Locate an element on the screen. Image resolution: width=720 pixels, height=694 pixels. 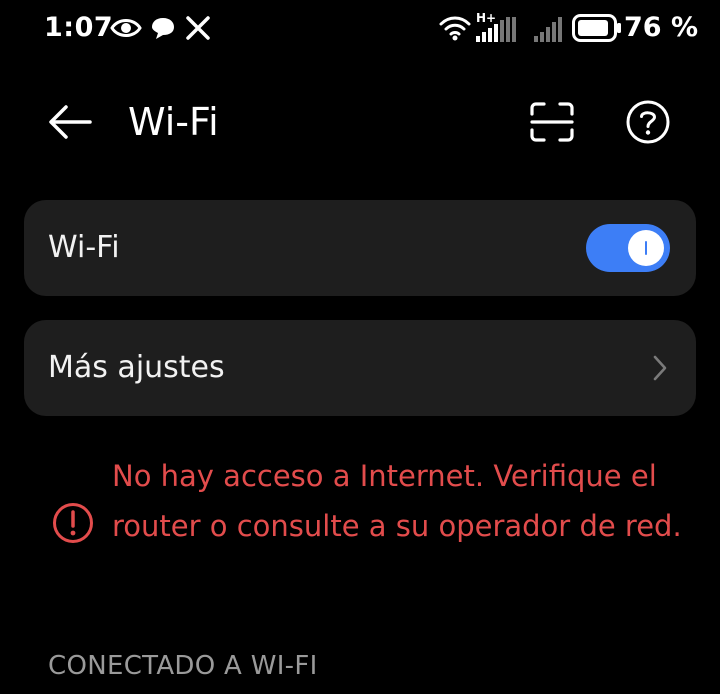
page-title: Wi-Fi is located at coordinates (173, 122).